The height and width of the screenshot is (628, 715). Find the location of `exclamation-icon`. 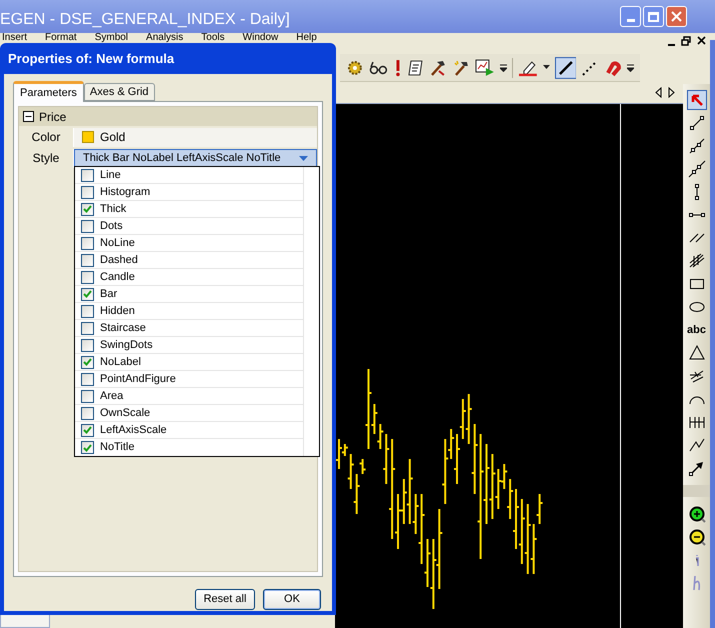

exclamation-icon is located at coordinates (398, 67).